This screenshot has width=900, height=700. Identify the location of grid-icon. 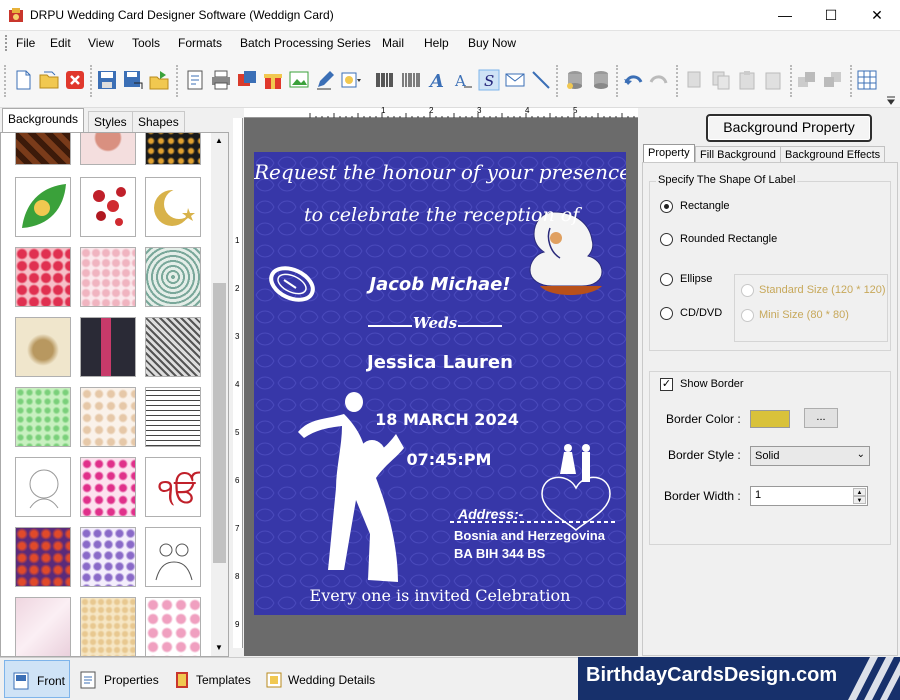
(867, 80).